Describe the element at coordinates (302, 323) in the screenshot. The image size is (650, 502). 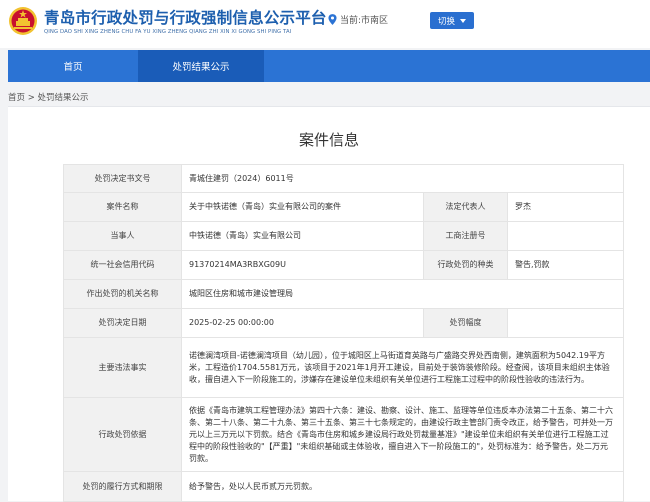
I see `decision-date-value: 2025-02-25 00:00:00` at that location.